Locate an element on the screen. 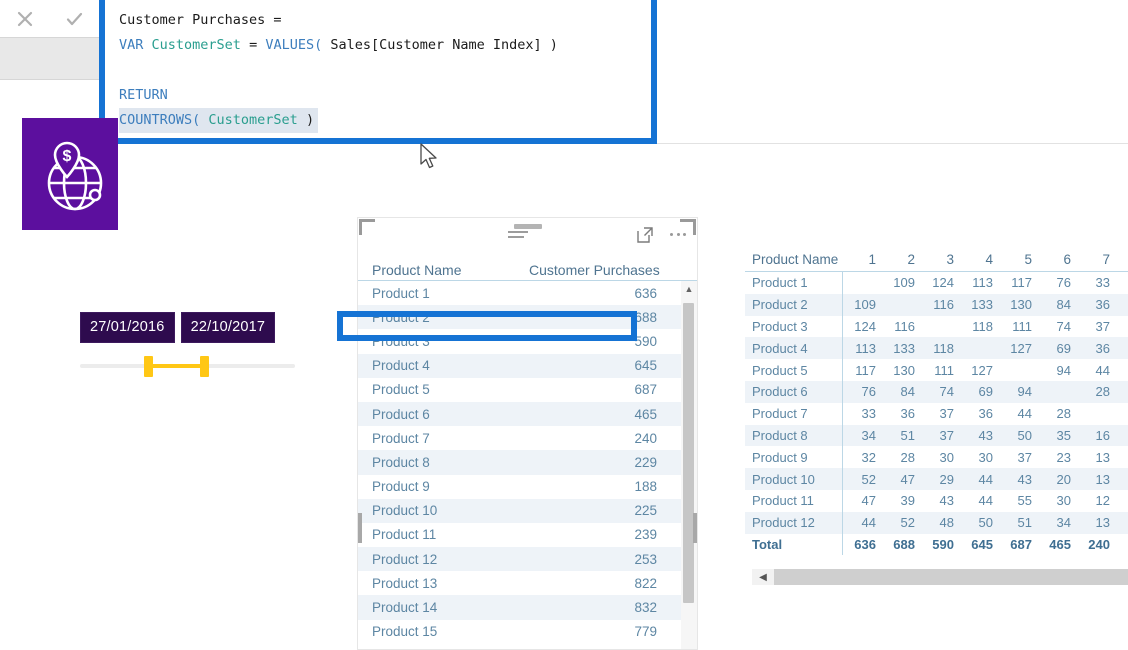 This screenshot has height=650, width=1128. table-row: Product 12 253 is located at coordinates (527, 559).